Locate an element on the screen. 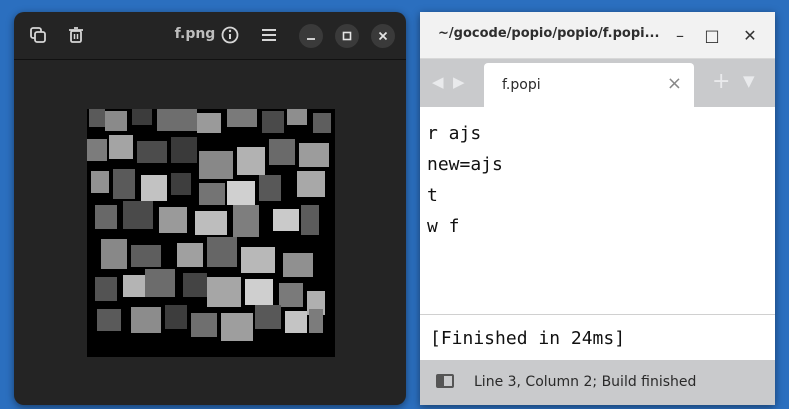  build-output-panel: [Finished in 24ms] is located at coordinates (597, 337).